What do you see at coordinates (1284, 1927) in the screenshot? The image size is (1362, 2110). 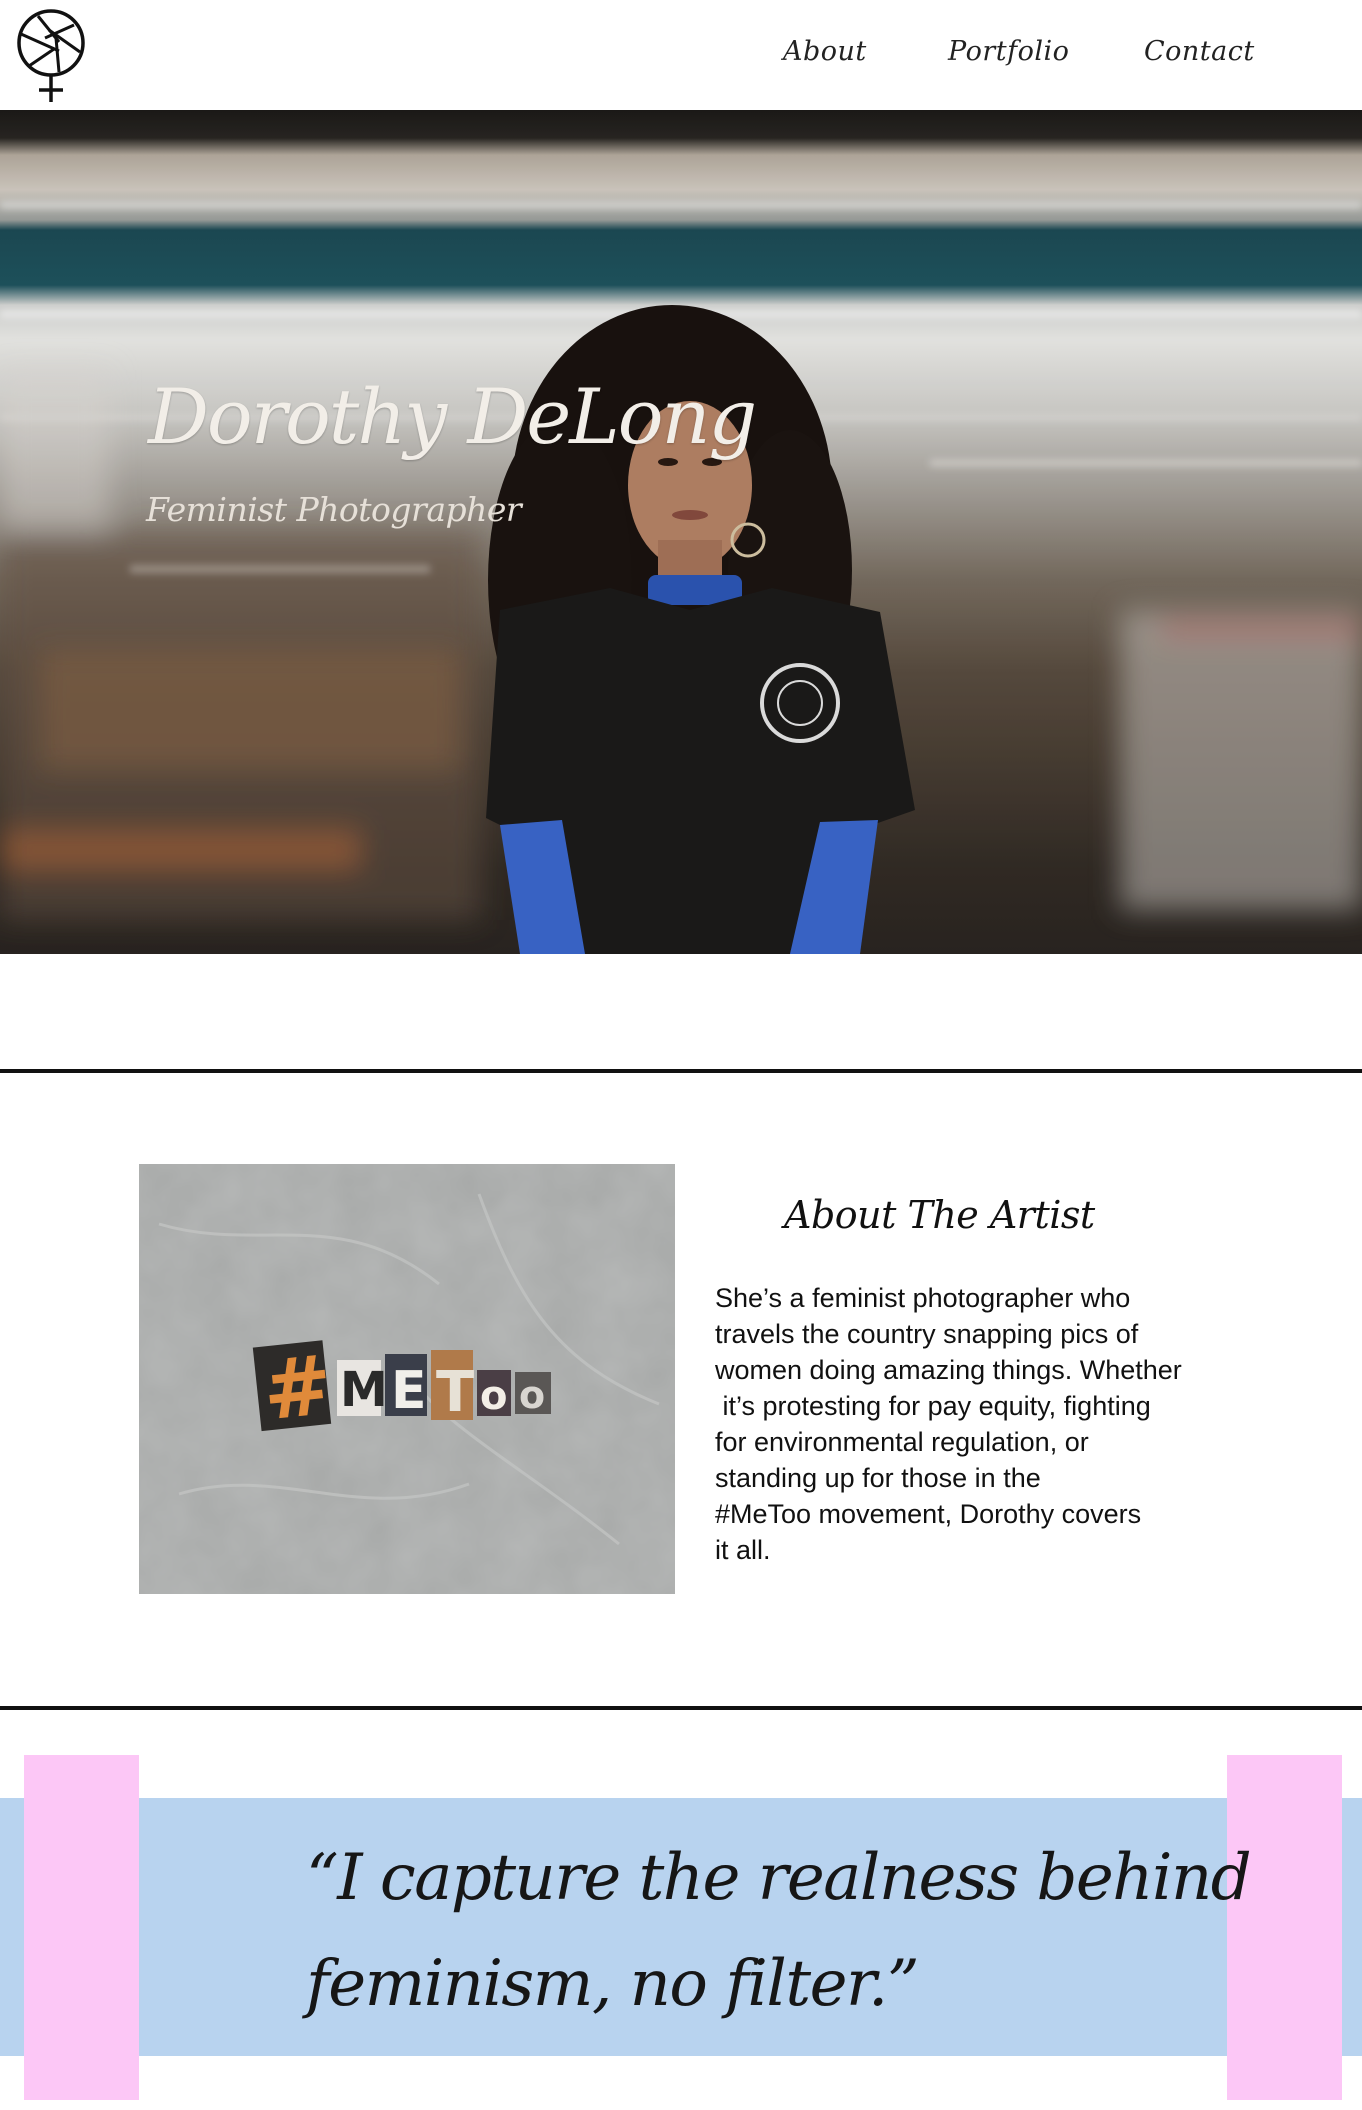 I see `pink-accent-right` at bounding box center [1284, 1927].